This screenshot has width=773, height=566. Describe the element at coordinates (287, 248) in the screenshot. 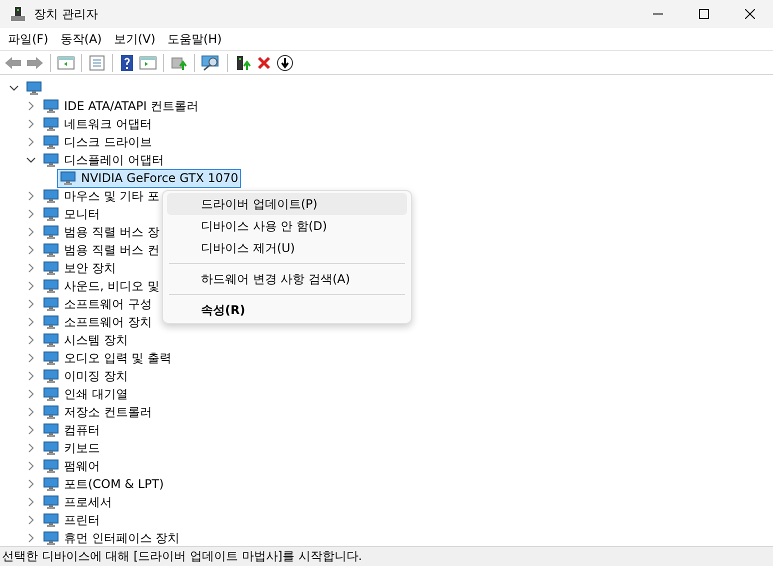

I see `context-menu-item: 디바이스 제거(U)` at that location.